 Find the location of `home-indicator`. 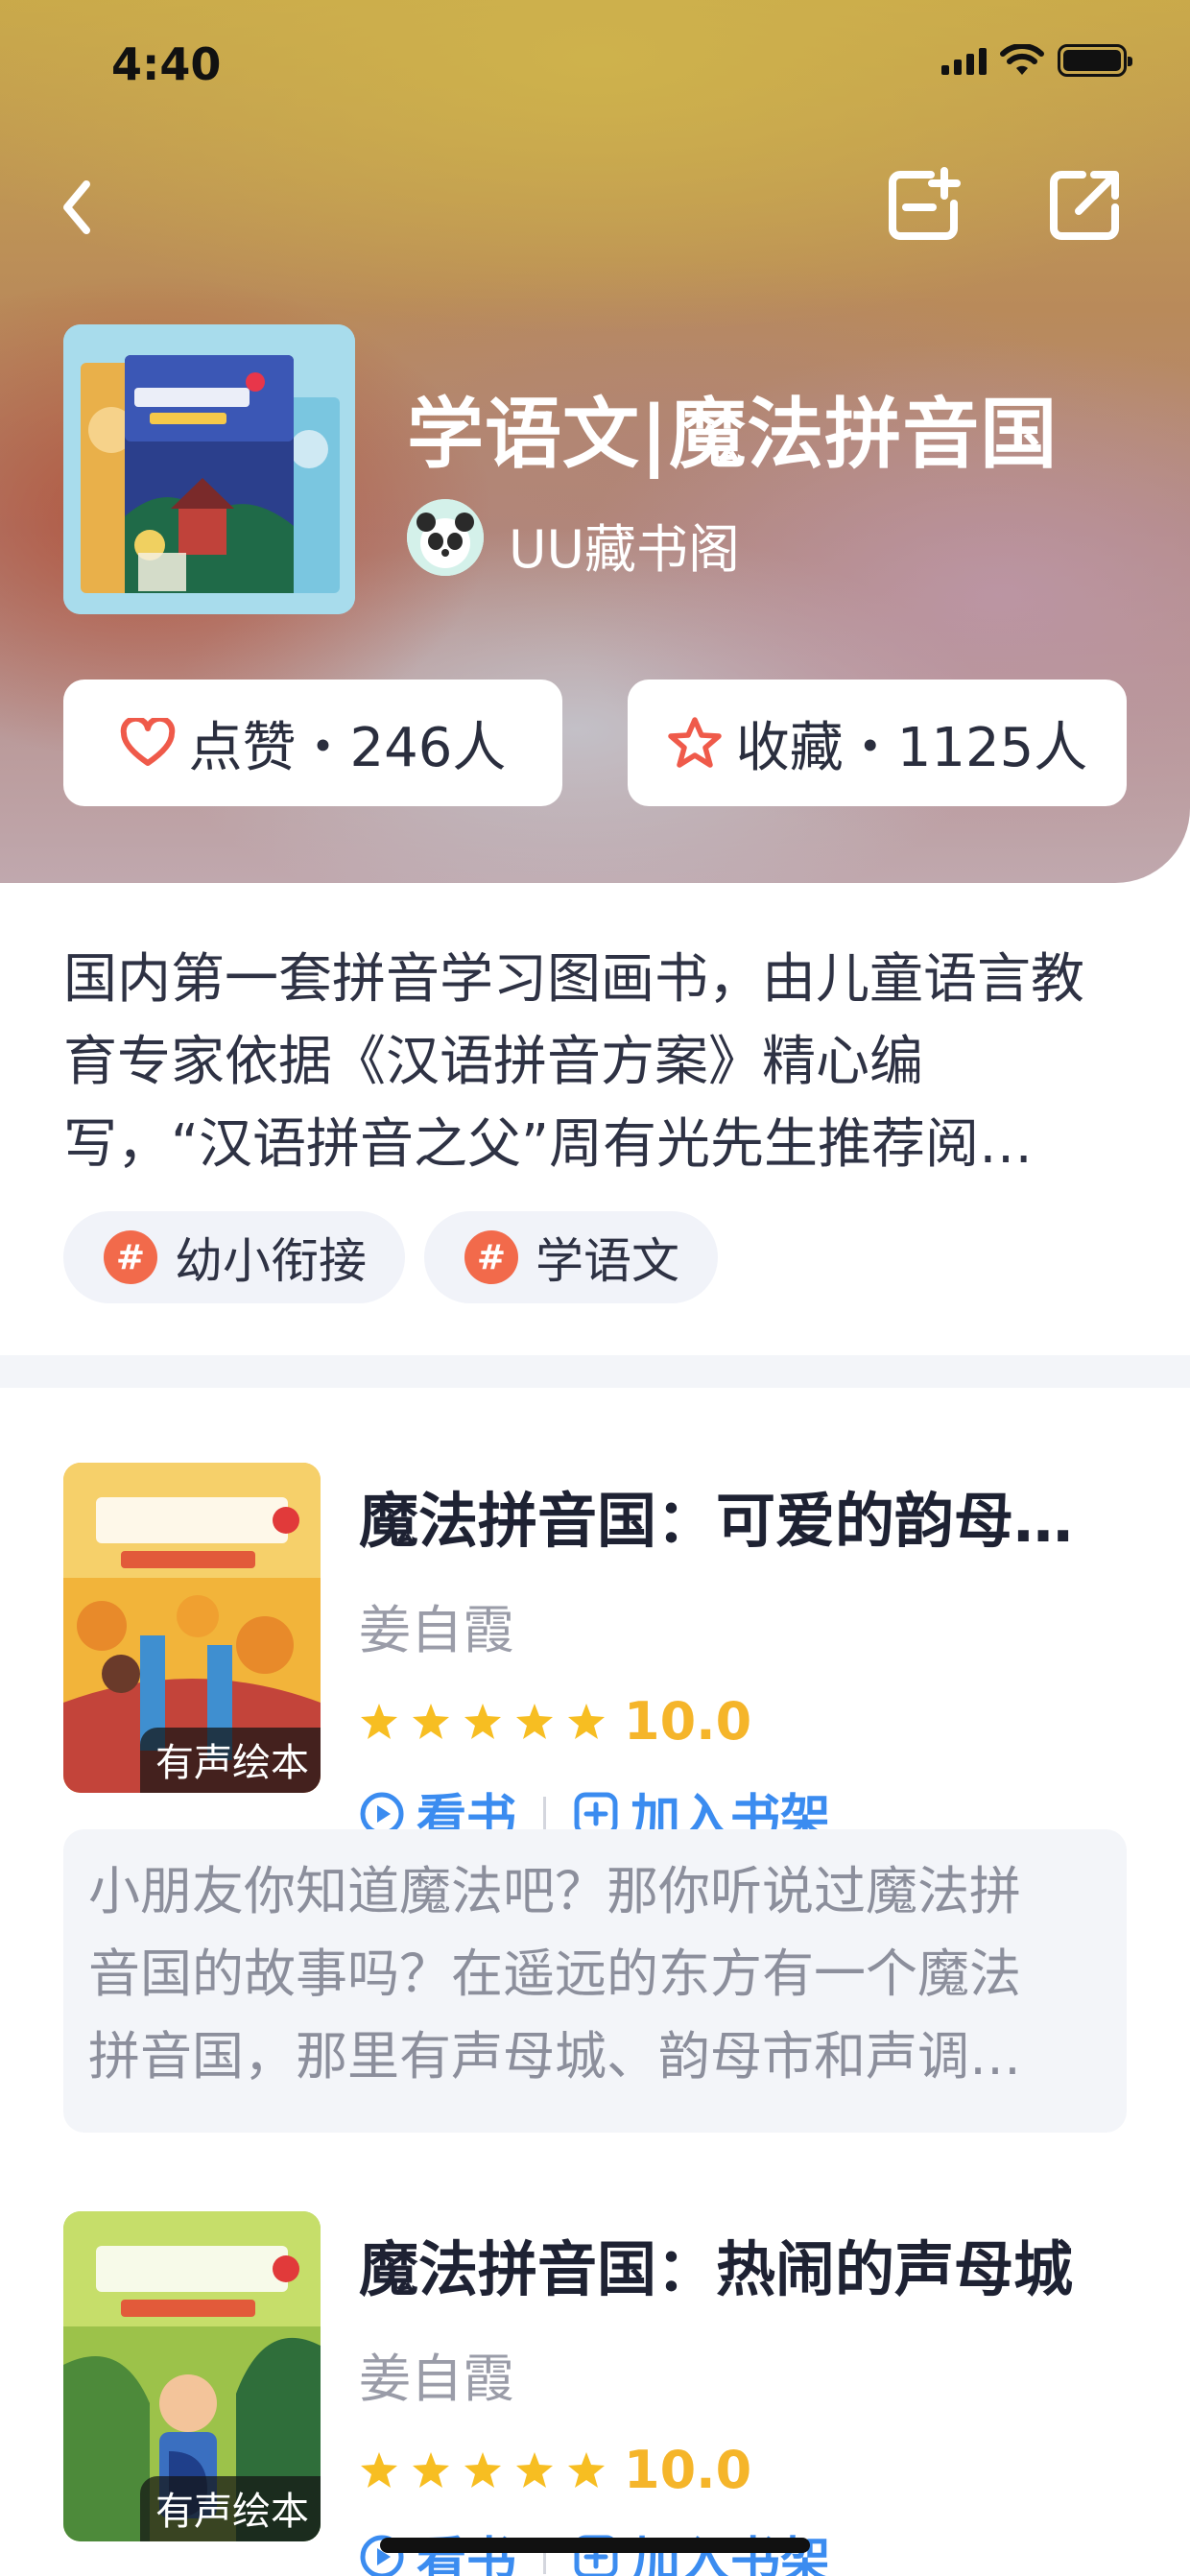

home-indicator is located at coordinates (595, 2545).